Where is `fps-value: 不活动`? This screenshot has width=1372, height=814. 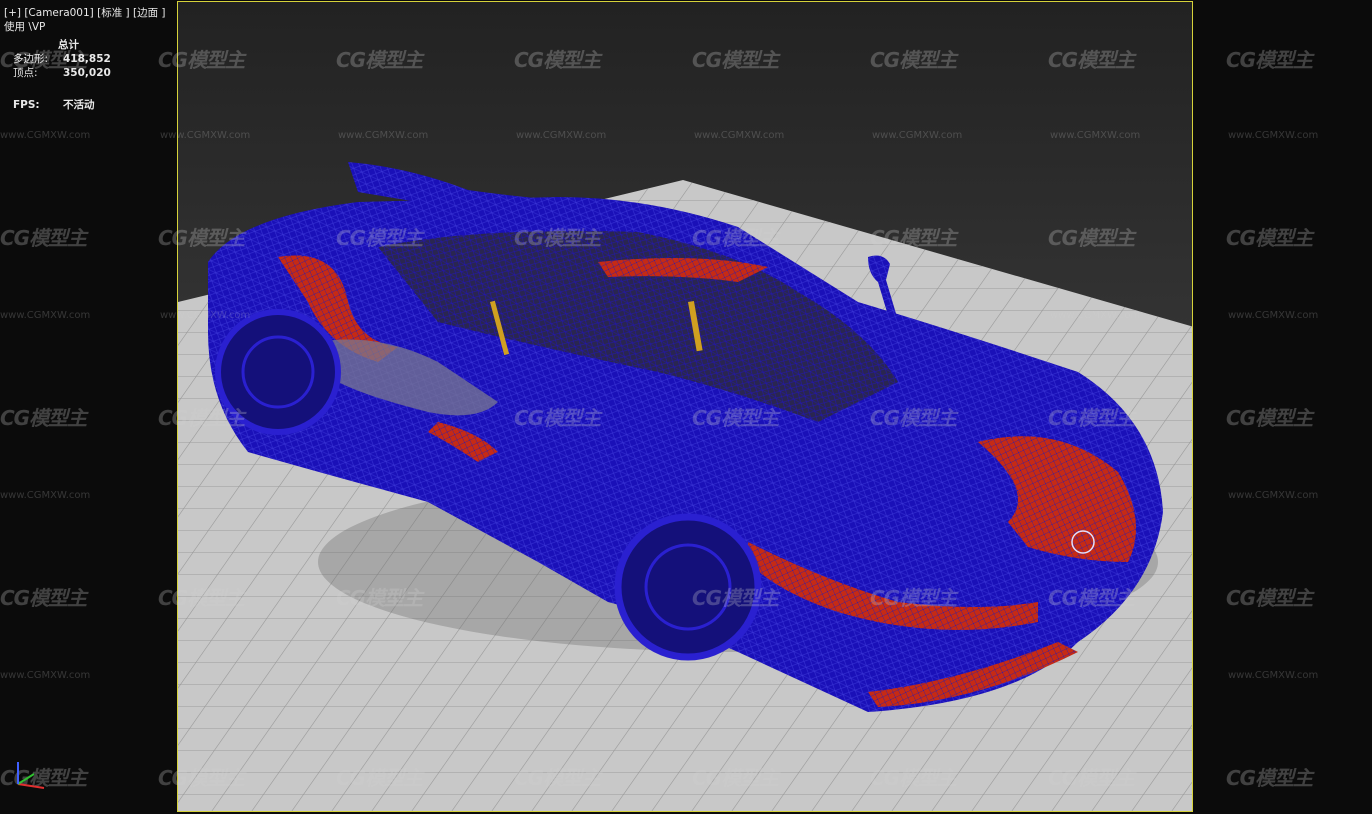 fps-value: 不活动 is located at coordinates (79, 105).